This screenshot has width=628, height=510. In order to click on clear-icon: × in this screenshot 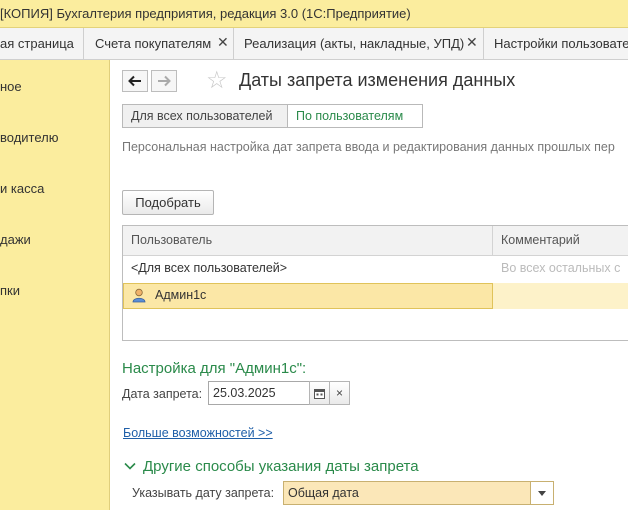, I will do `click(339, 393)`.